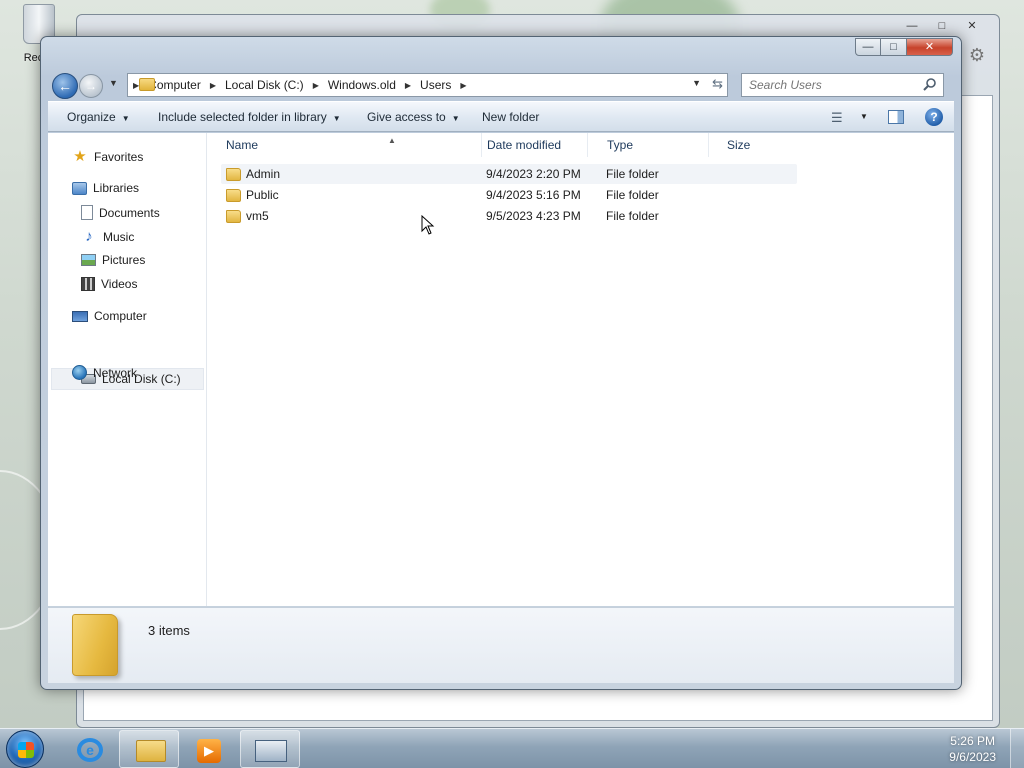 The height and width of the screenshot is (768, 1024). What do you see at coordinates (524, 145) in the screenshot?
I see `column-header-label: Date modified` at bounding box center [524, 145].